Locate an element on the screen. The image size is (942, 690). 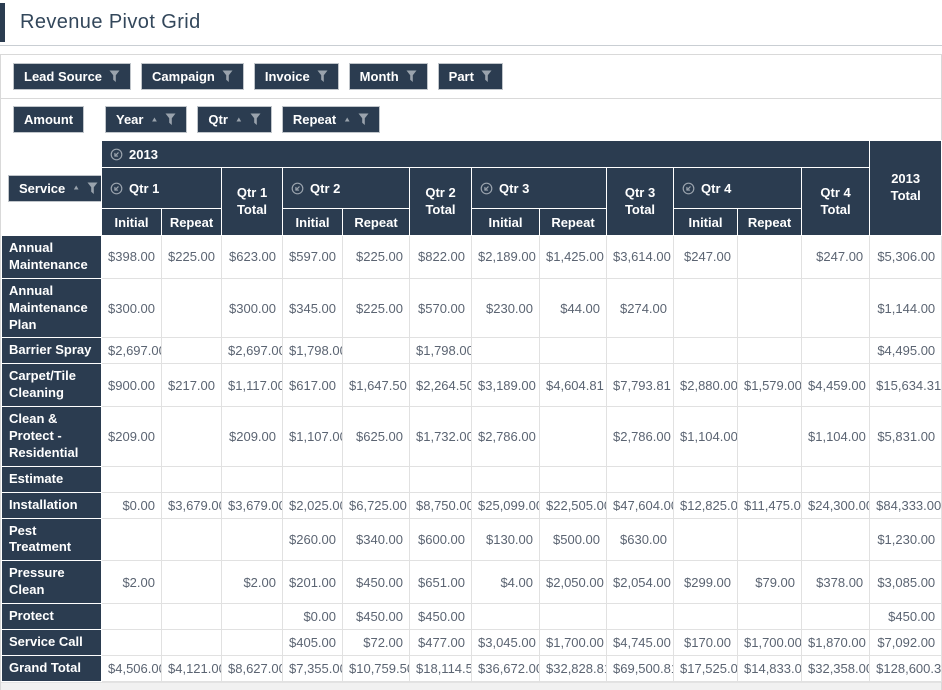
data-cell: $3,085.00 is located at coordinates (905, 582).